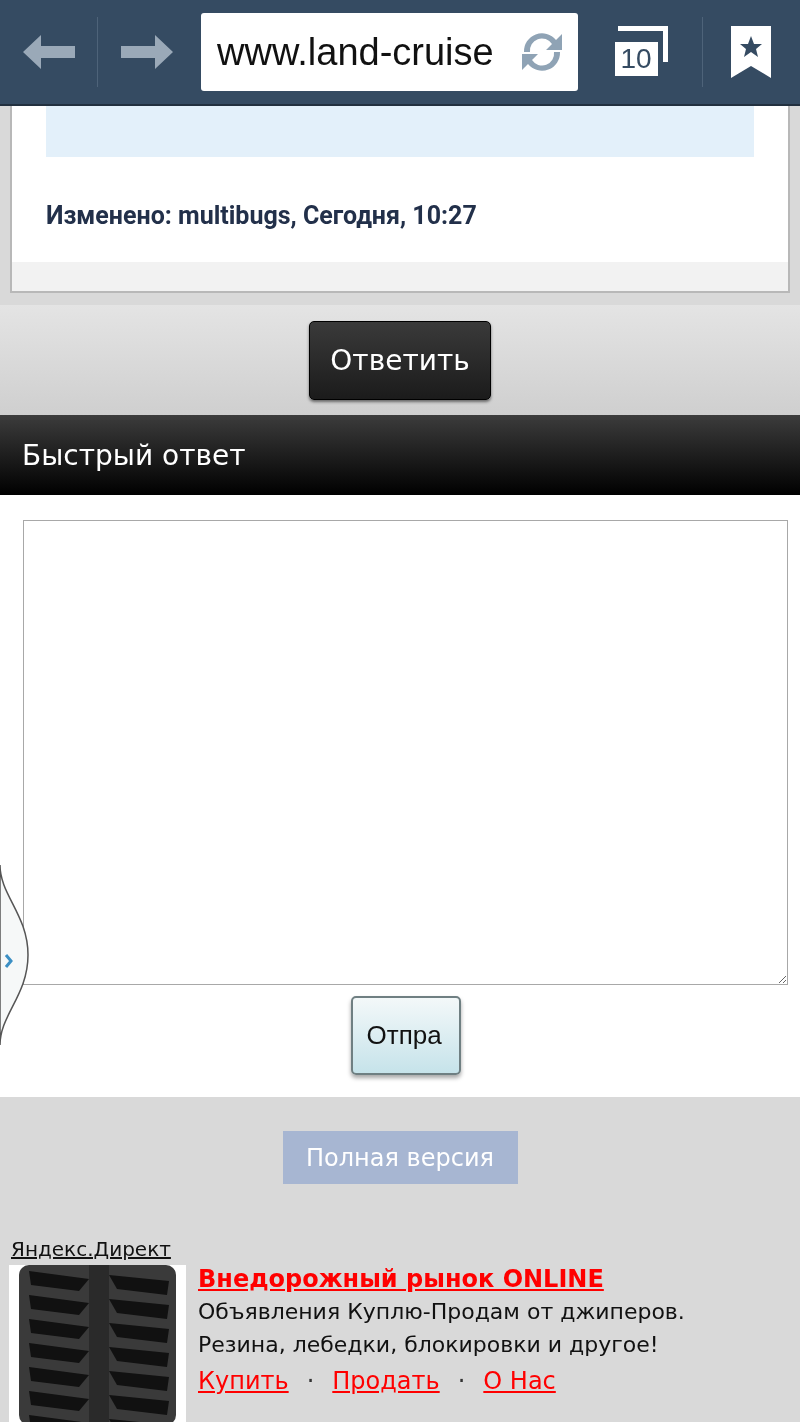 The height and width of the screenshot is (1422, 800). I want to click on reply-button: Ответить, so click(400, 360).